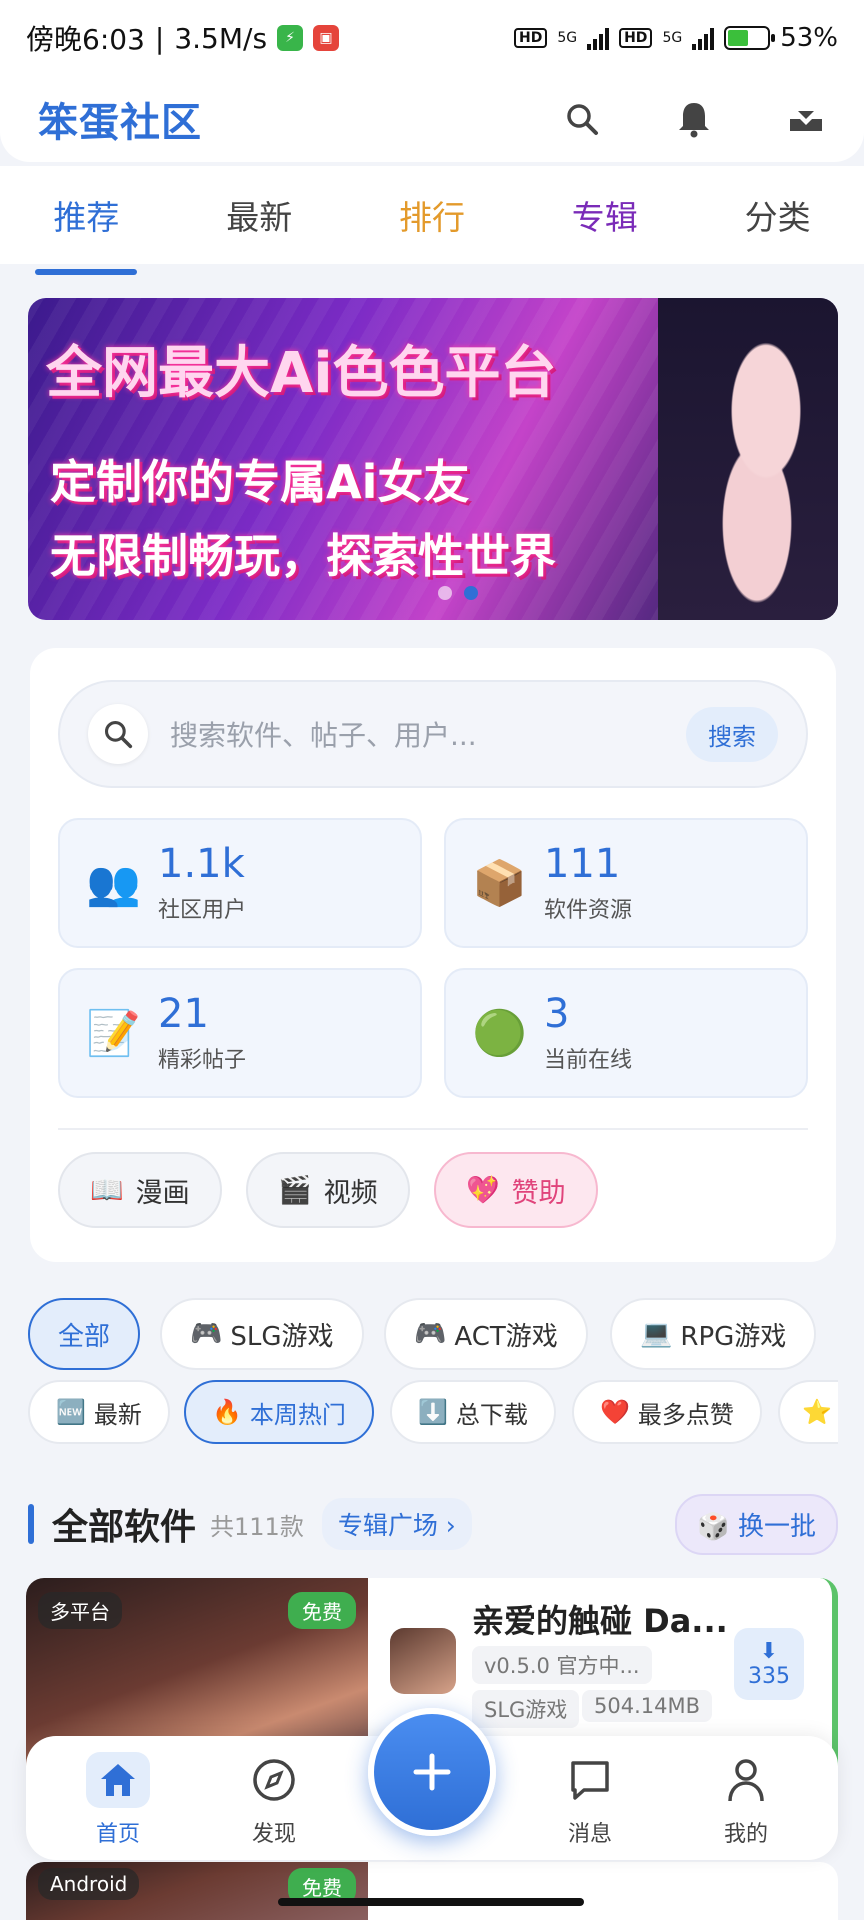  I want to click on tab-recommend: 推荐, so click(86, 233).